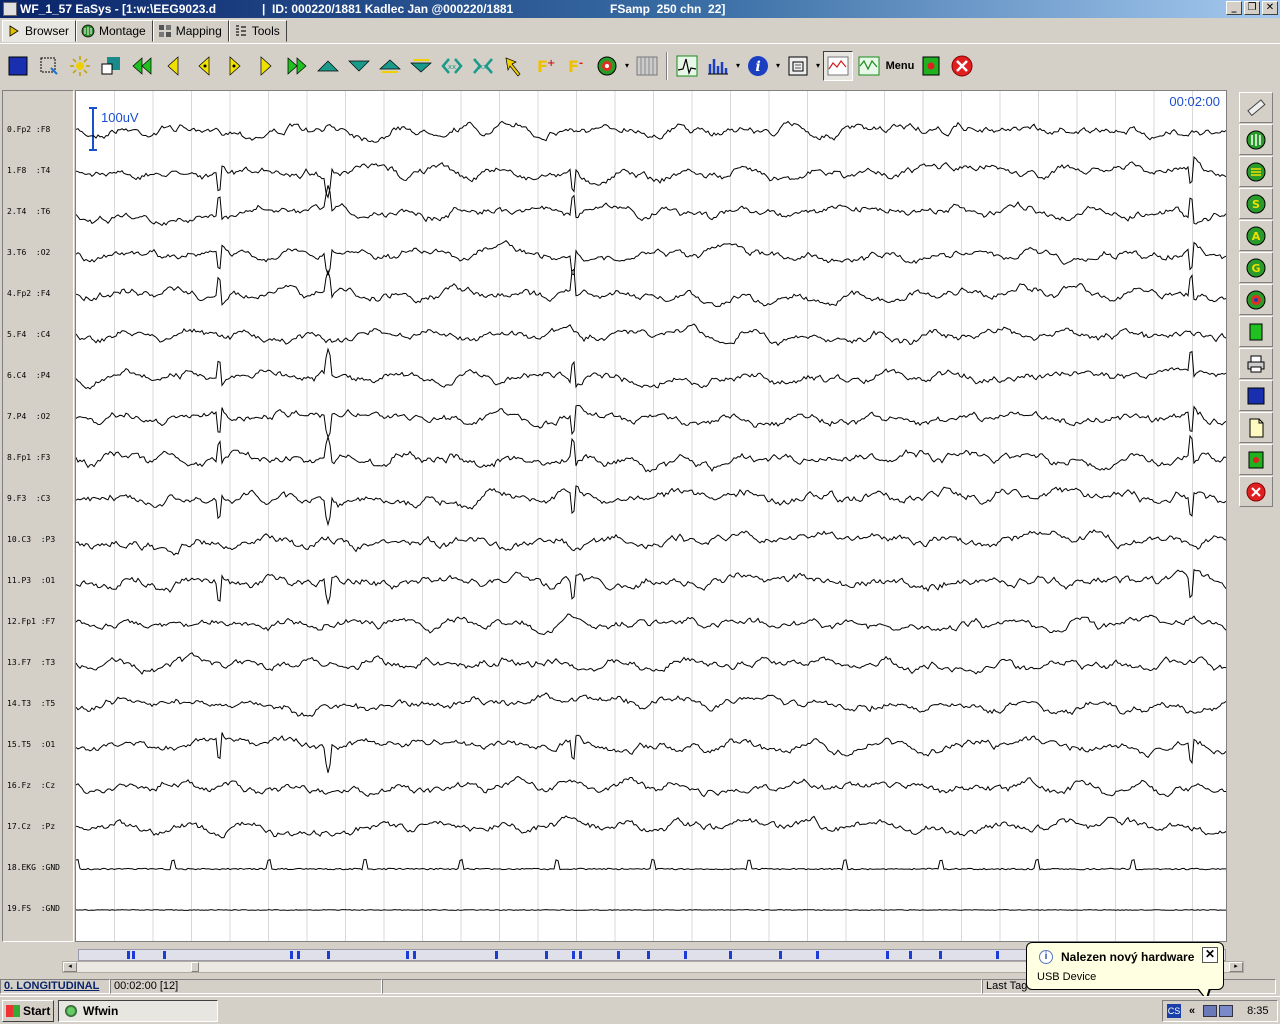 This screenshot has width=1280, height=1024. What do you see at coordinates (1255, 139) in the screenshot?
I see `montage-tool-button` at bounding box center [1255, 139].